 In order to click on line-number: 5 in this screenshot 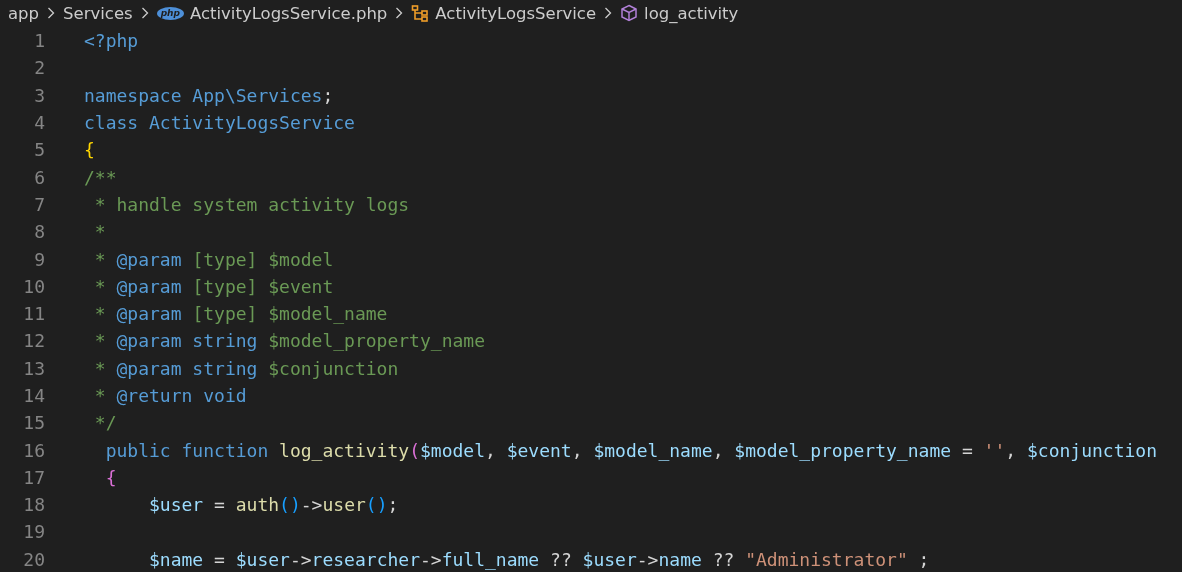, I will do `click(39, 150)`.